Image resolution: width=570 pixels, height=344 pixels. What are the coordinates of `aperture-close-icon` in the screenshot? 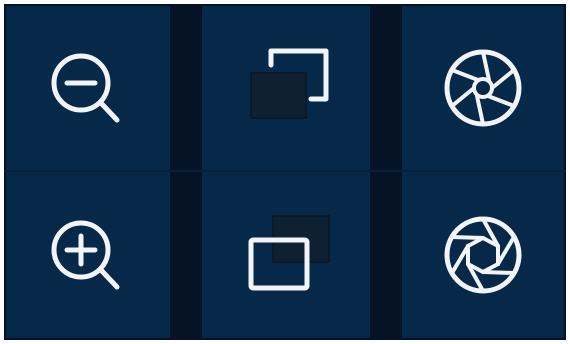 It's located at (483, 255).